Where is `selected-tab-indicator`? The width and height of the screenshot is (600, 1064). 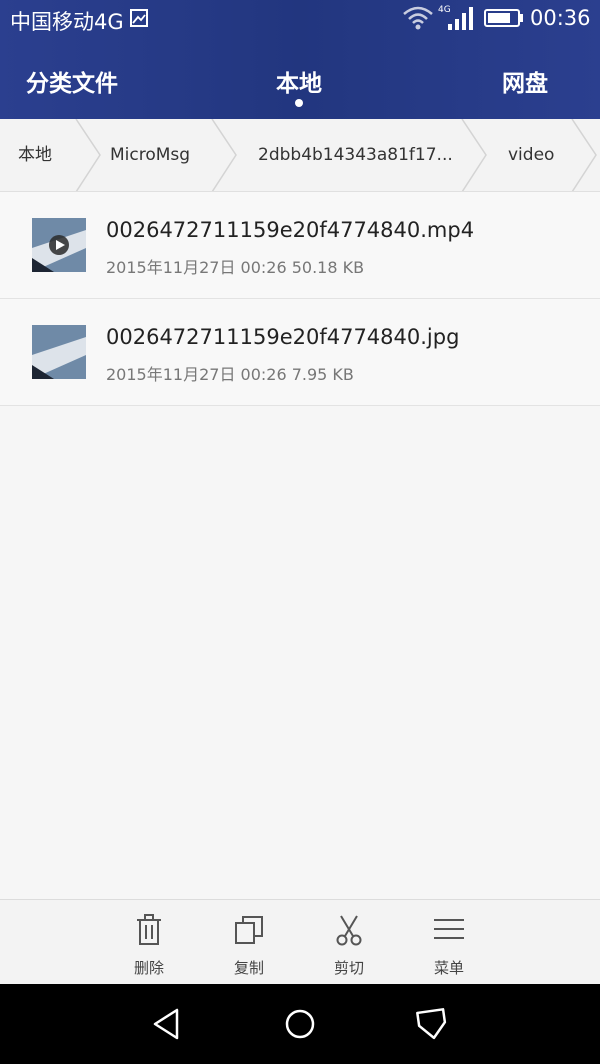 selected-tab-indicator is located at coordinates (299, 103).